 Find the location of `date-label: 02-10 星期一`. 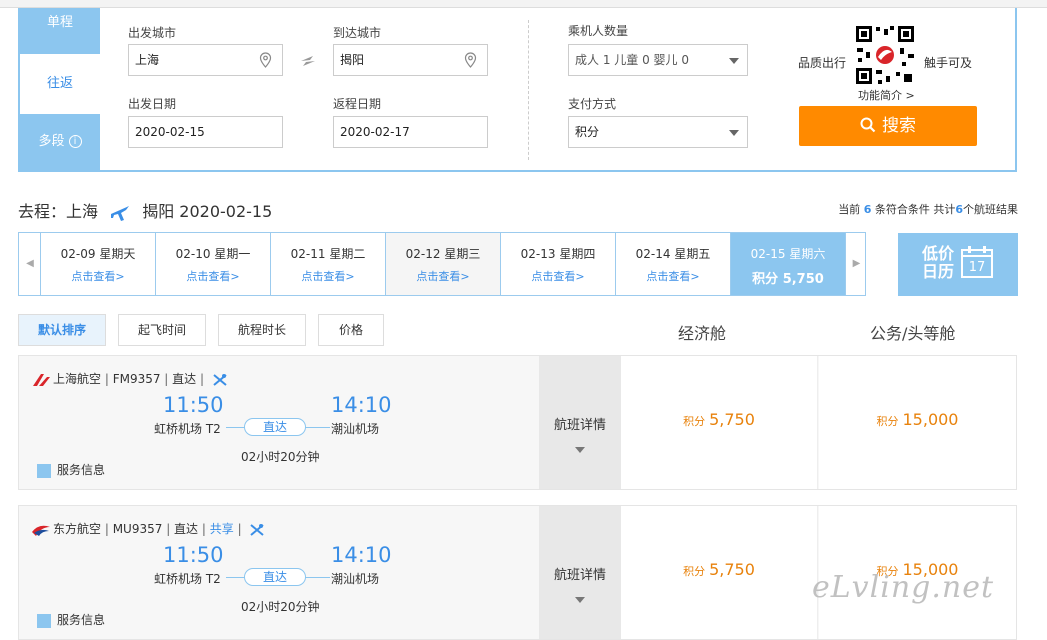

date-label: 02-10 星期一 is located at coordinates (213, 254).